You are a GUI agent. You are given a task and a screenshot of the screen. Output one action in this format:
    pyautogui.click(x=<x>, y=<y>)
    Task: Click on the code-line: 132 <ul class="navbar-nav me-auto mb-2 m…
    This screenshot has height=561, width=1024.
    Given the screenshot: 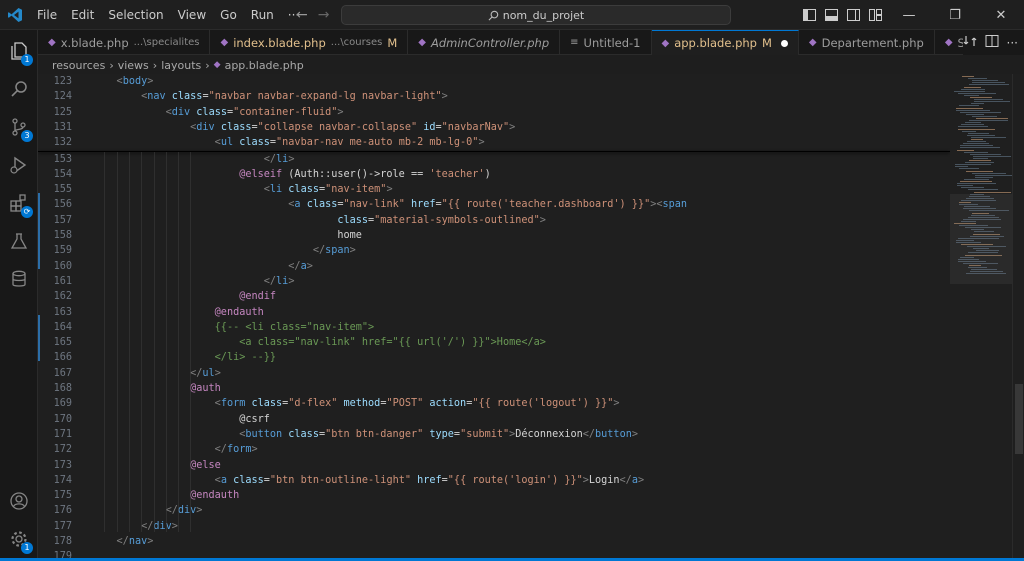 What is the action you would take?
    pyautogui.click(x=494, y=142)
    